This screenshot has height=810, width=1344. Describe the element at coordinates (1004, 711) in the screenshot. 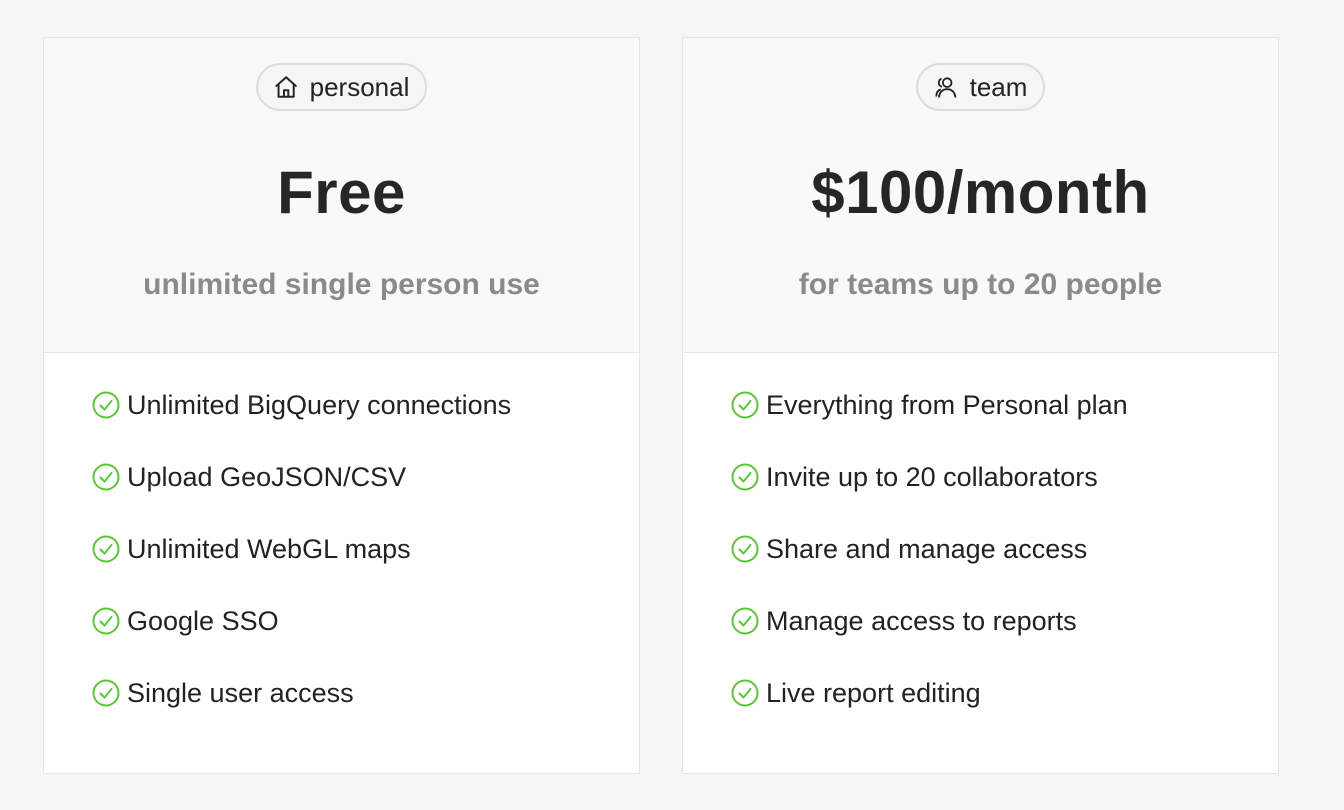

I see `feature-item: Live report editing` at that location.